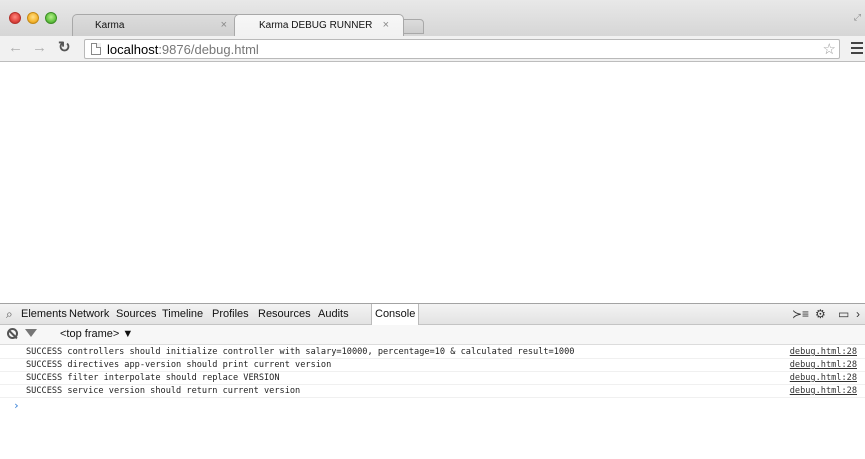 The image size is (865, 459). Describe the element at coordinates (858, 314) in the screenshot. I see `close-devtools-icon: ›` at that location.